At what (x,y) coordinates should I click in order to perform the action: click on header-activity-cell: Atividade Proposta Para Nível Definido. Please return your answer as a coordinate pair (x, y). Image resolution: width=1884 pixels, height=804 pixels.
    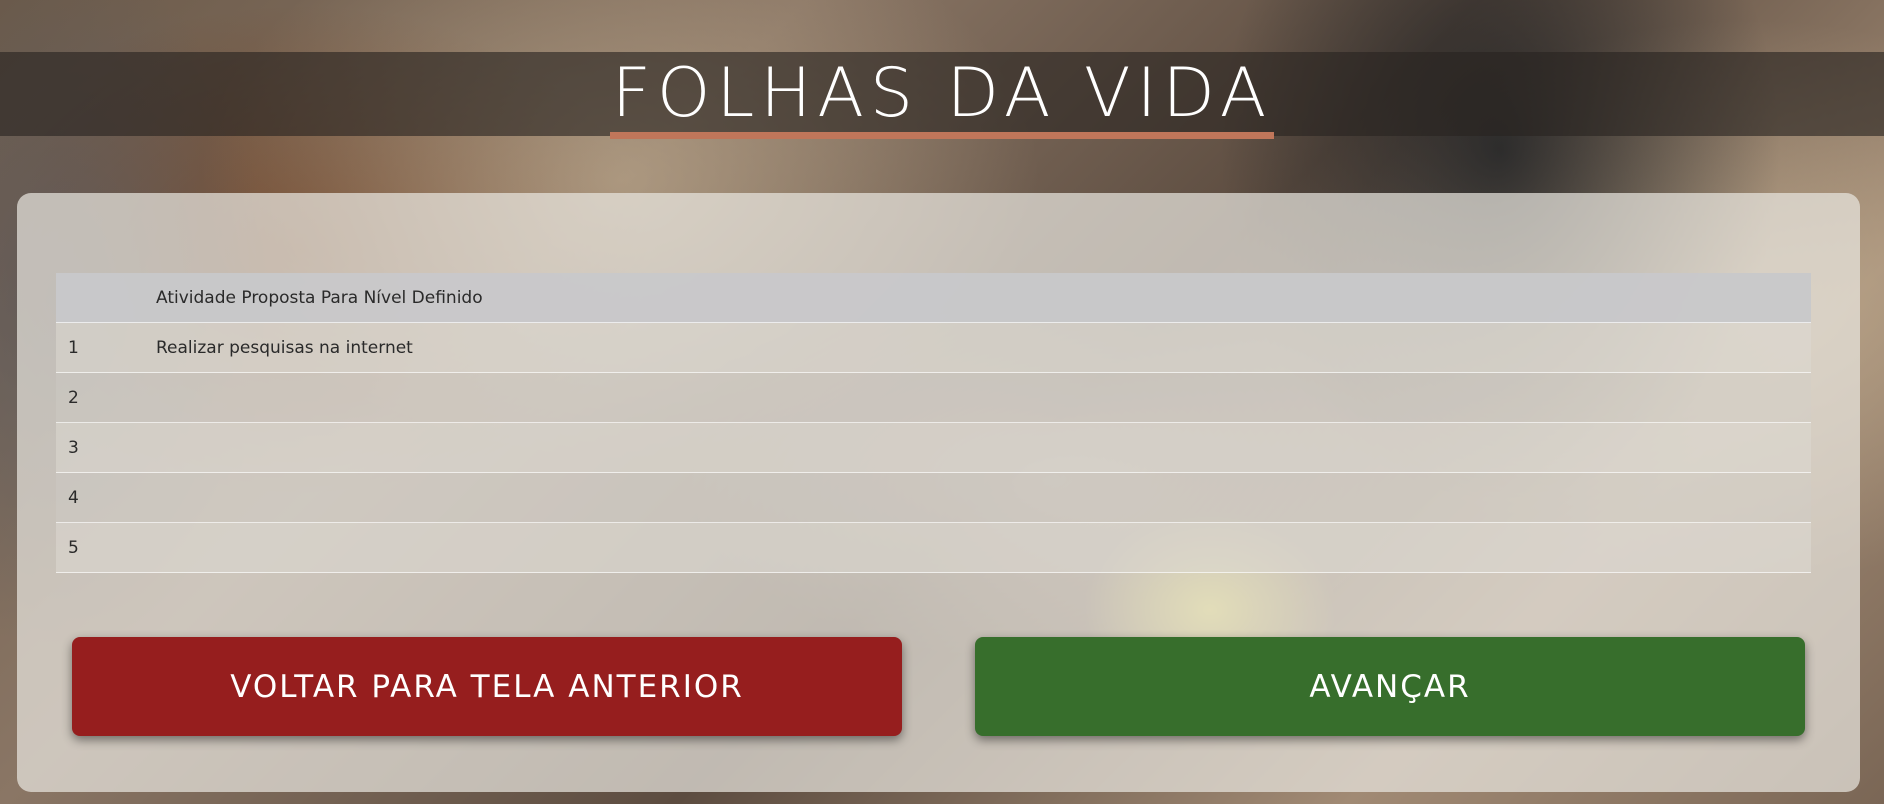
    Looking at the image, I should click on (319, 297).